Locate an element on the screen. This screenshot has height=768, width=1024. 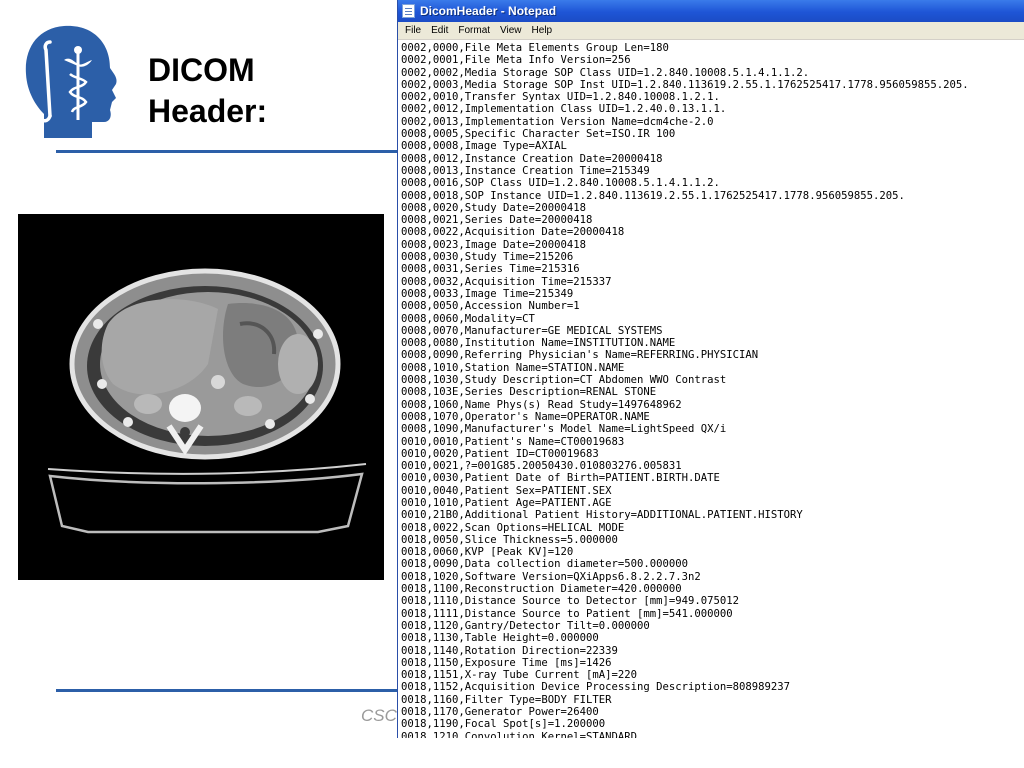
header-line: 0008,0032,Acquisition Time=215337 is located at coordinates (506, 281).